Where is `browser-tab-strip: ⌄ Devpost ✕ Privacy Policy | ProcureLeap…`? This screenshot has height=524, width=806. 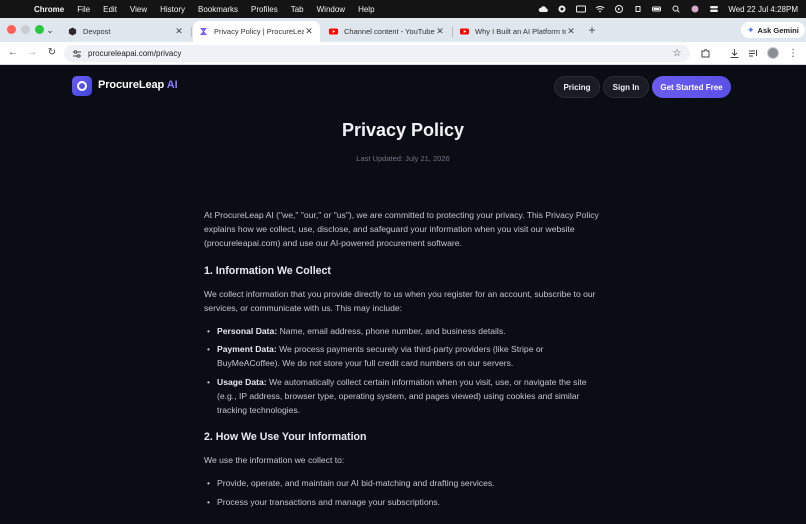 browser-tab-strip: ⌄ Devpost ✕ Privacy Policy | ProcureLeap… is located at coordinates (403, 30).